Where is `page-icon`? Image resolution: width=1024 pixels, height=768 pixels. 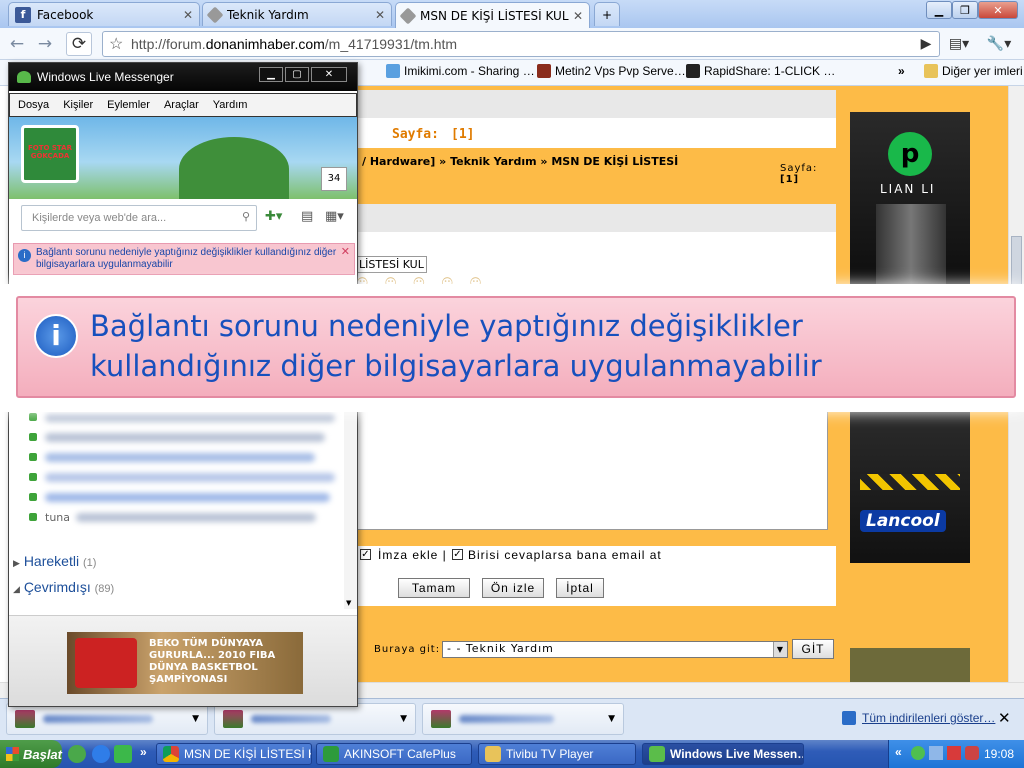
page-icon is located at coordinates (408, 15).